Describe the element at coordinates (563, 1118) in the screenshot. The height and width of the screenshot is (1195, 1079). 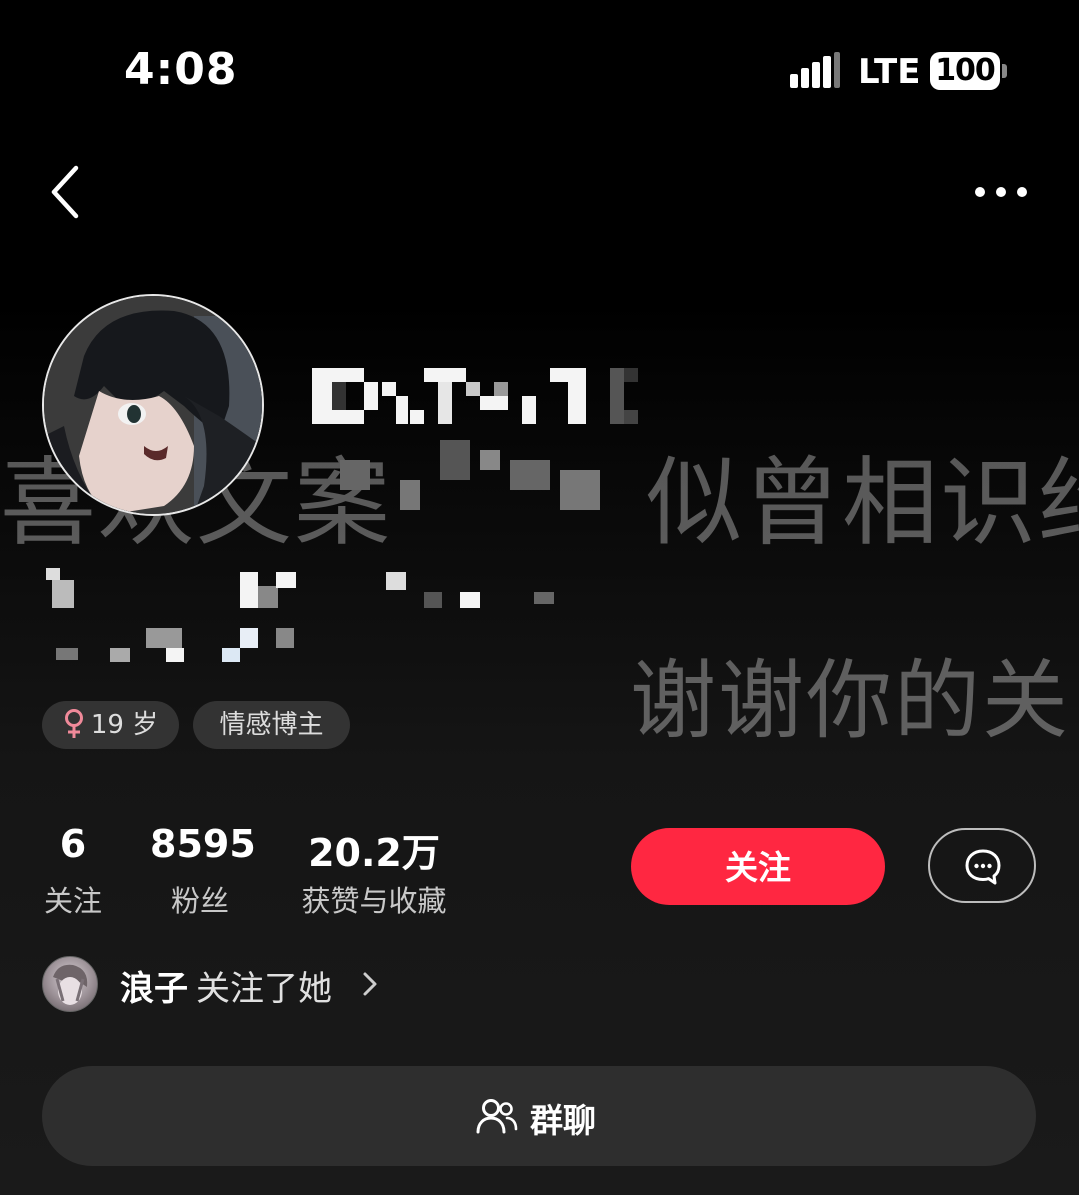
I see `group-chat-label: 群聊` at that location.